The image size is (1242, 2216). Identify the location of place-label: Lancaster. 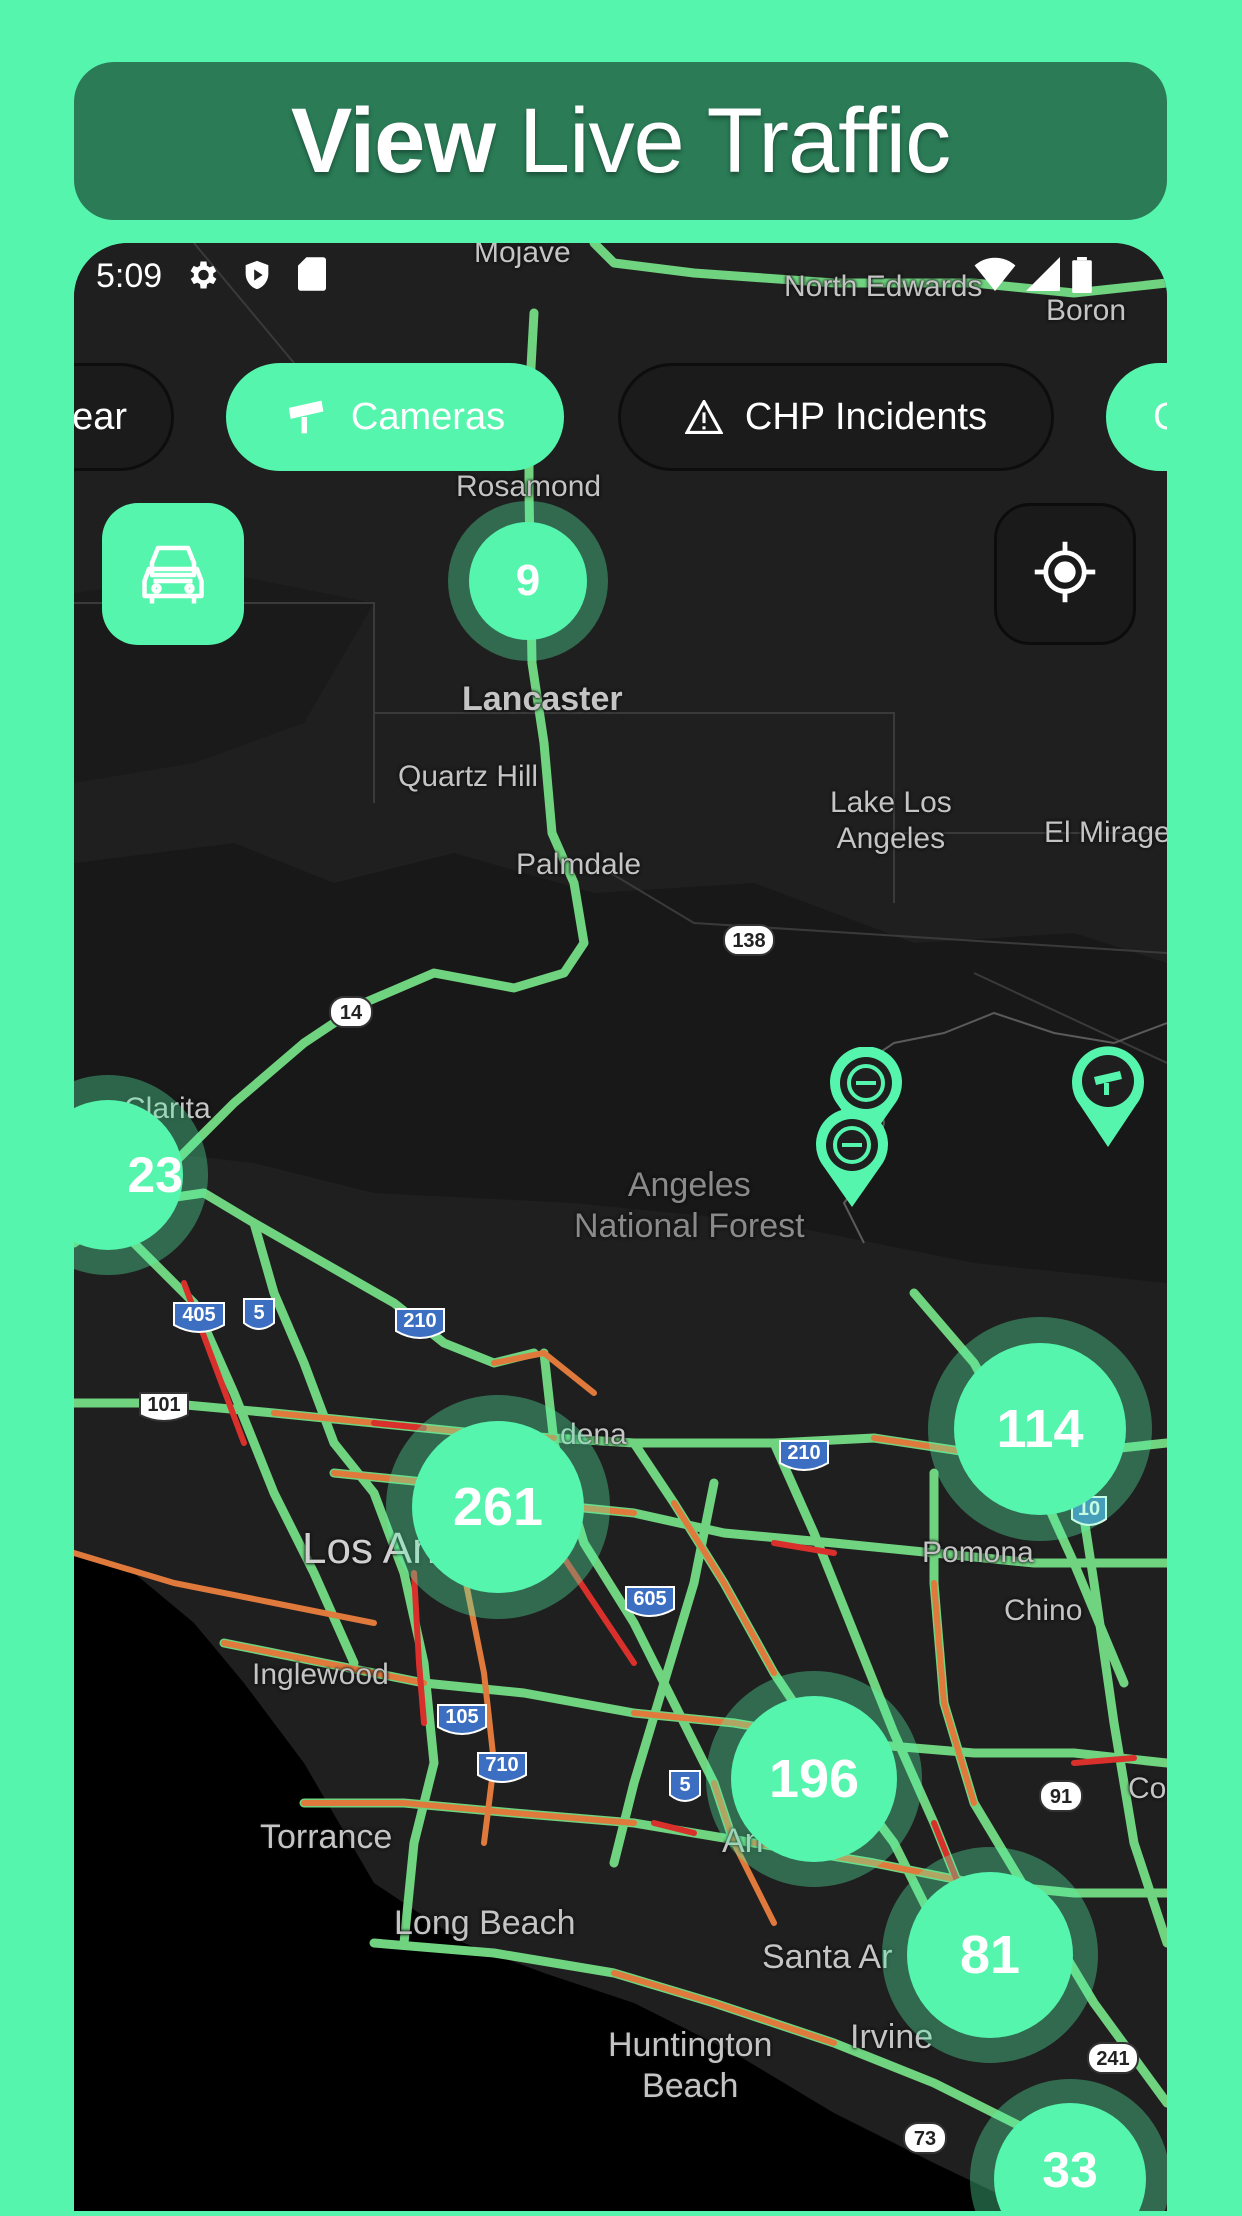
(542, 699).